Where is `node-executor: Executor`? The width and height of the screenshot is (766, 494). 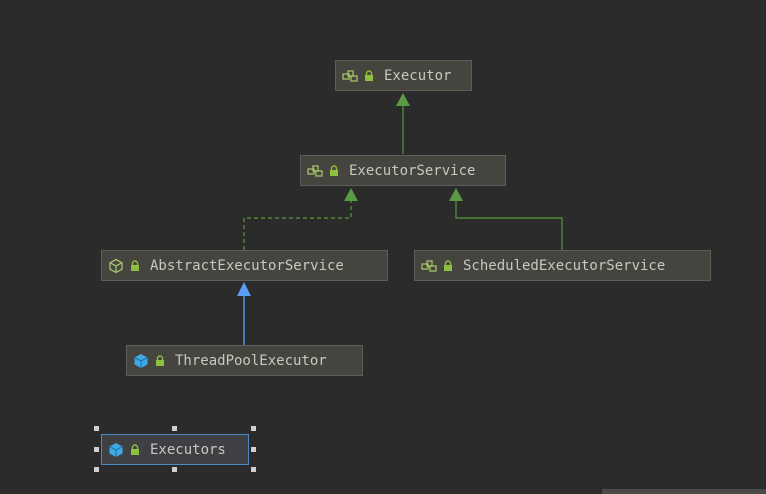
node-executor: Executor is located at coordinates (403, 75).